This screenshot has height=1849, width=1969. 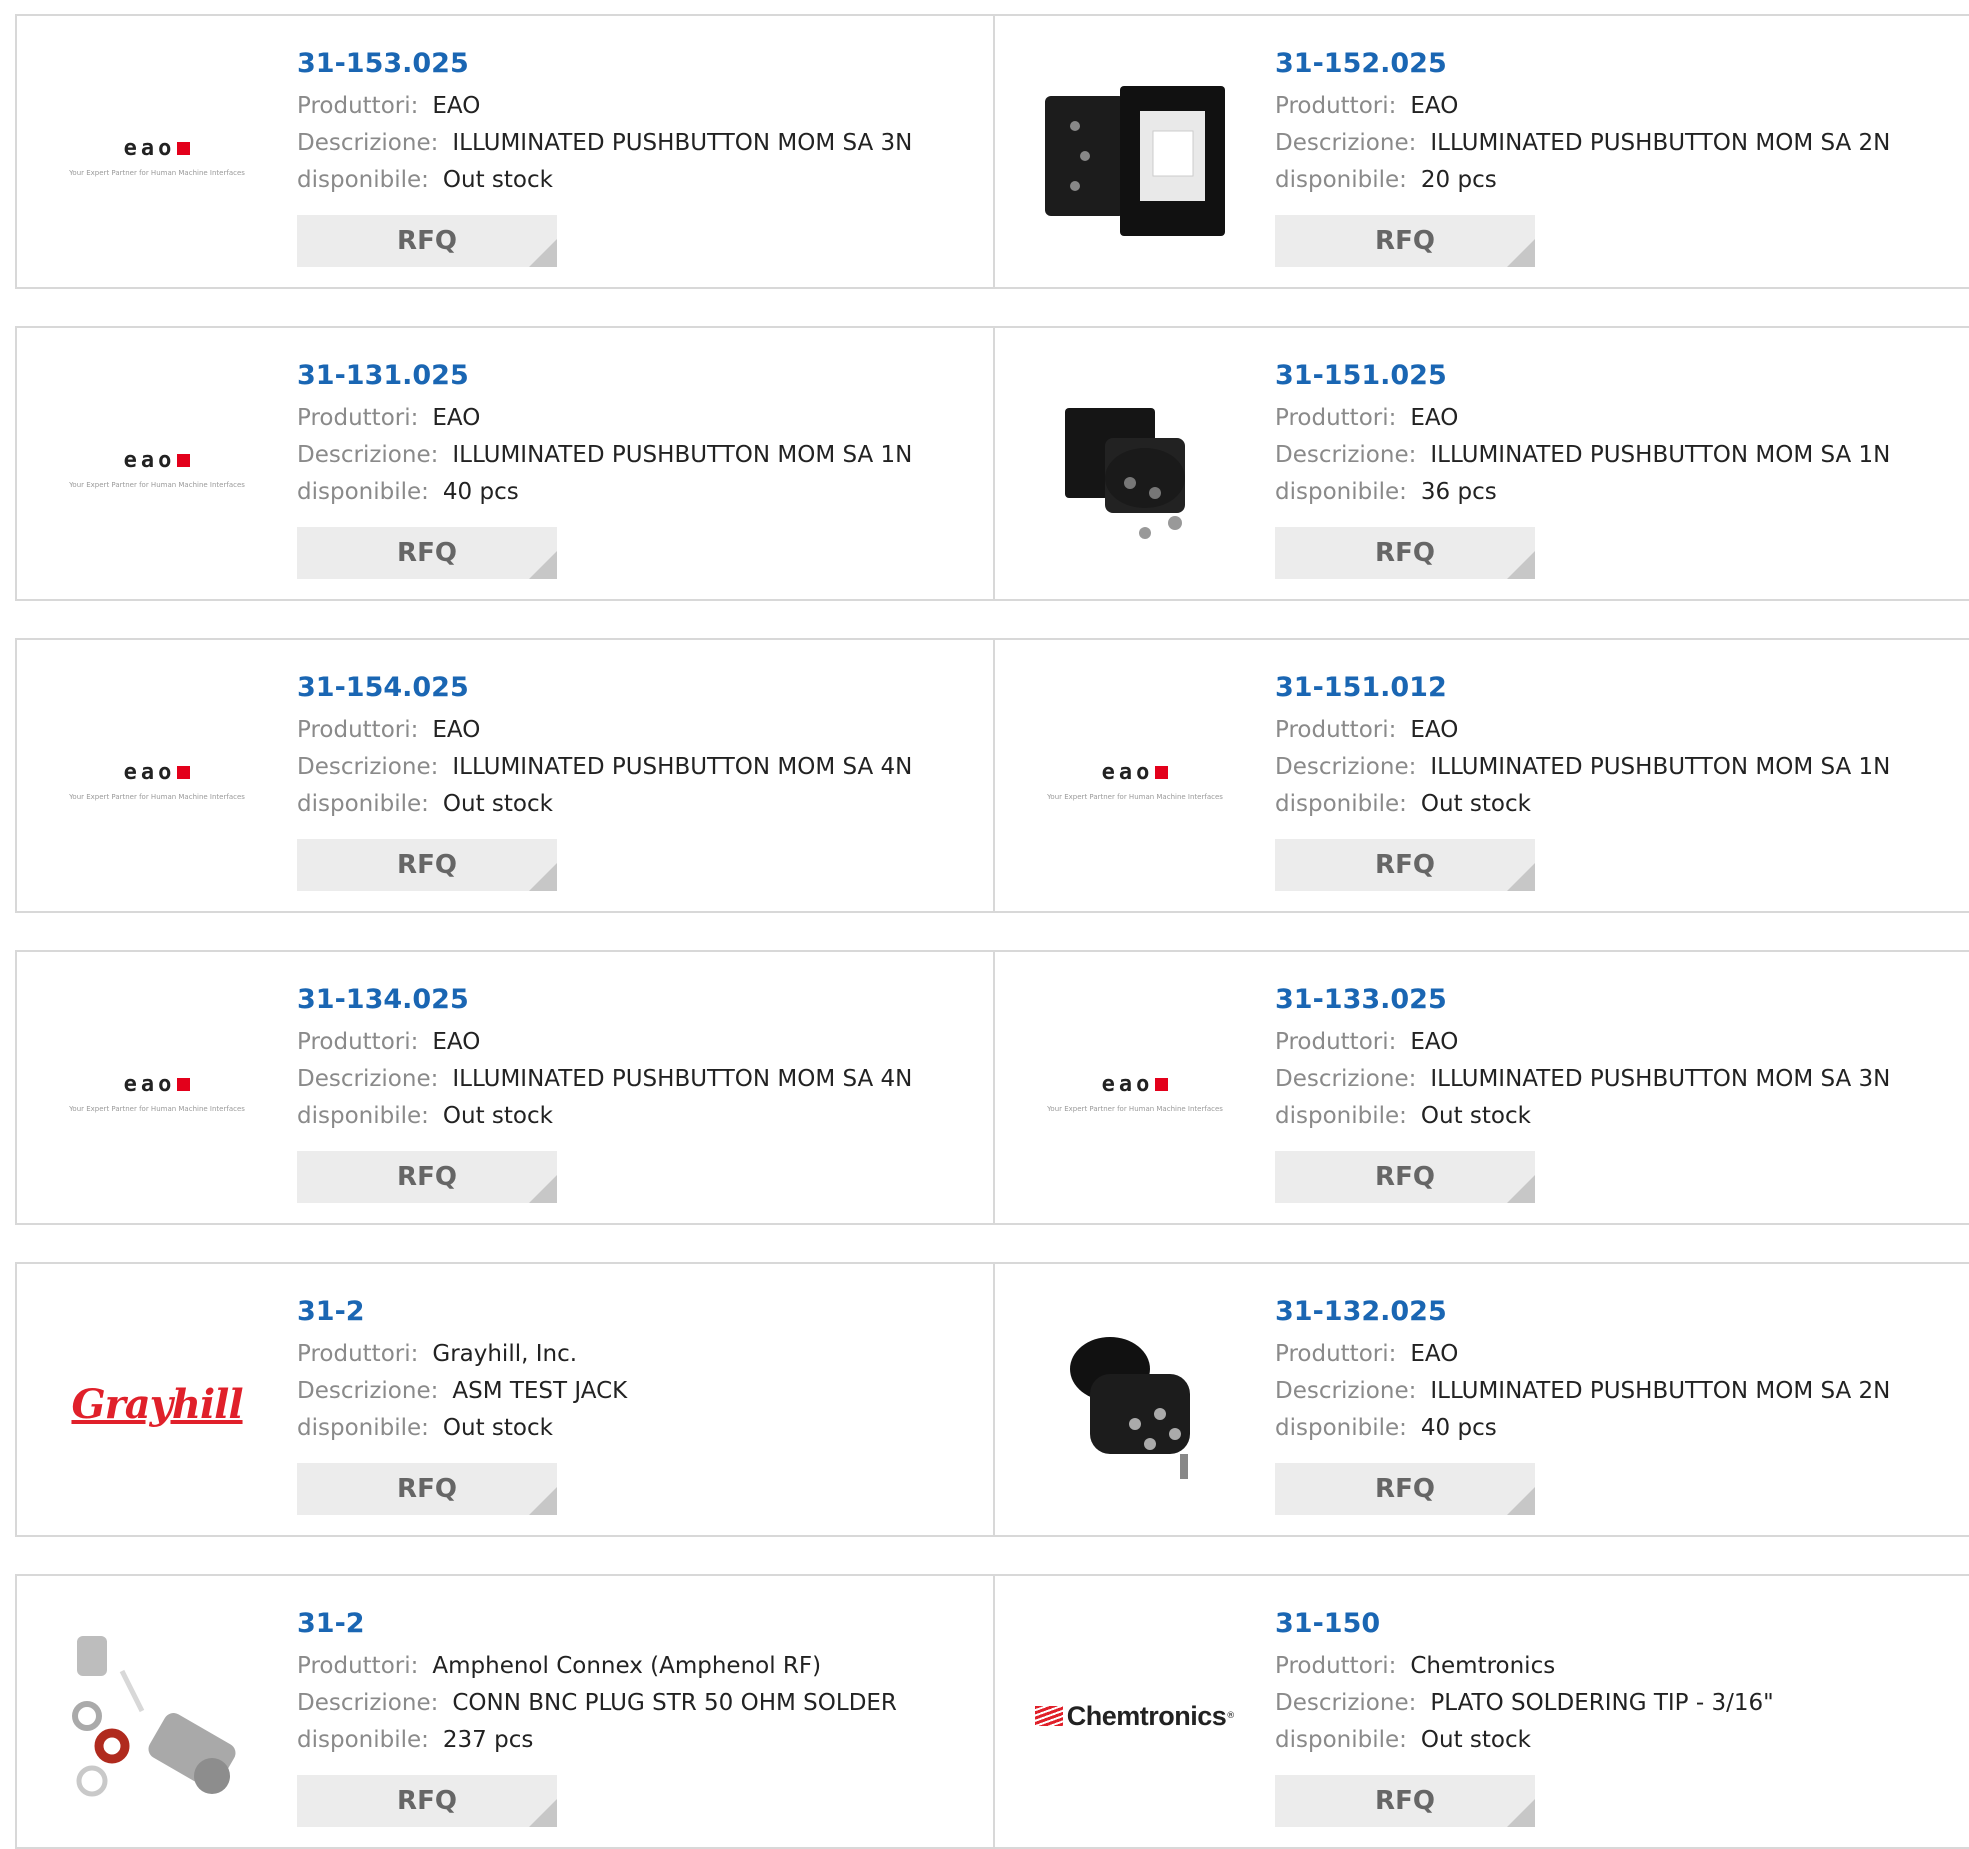 I want to click on part-number-link: 31-154.025, so click(x=640, y=688).